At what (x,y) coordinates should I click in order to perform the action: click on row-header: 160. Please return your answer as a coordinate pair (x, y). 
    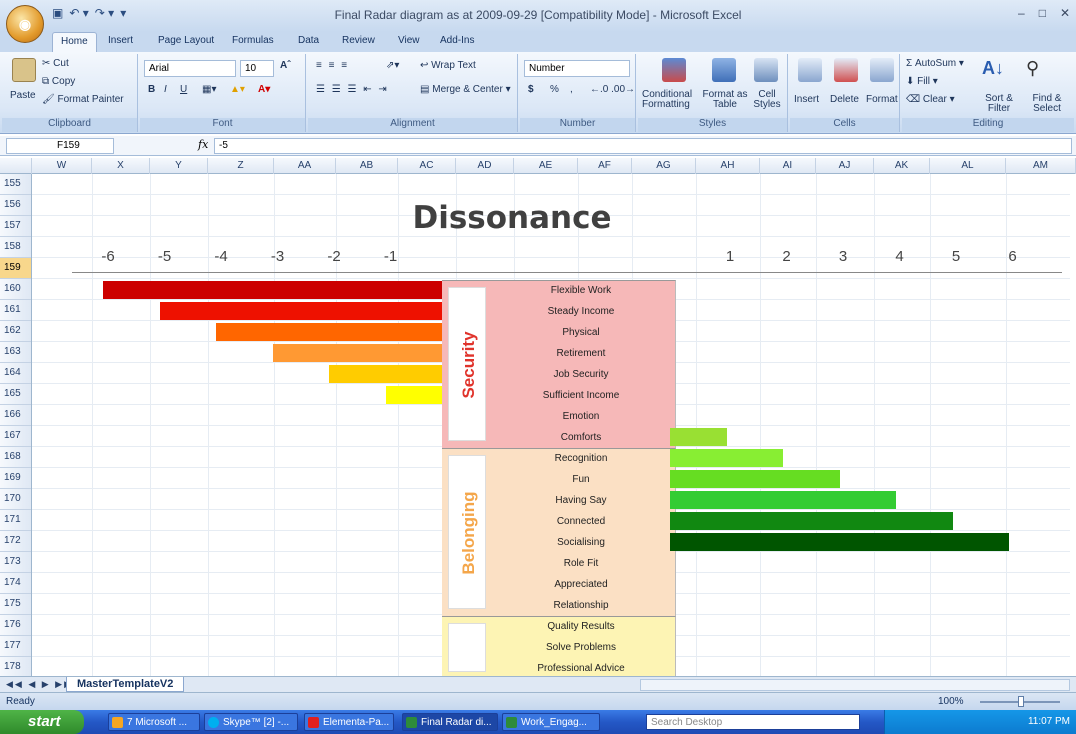
    Looking at the image, I should click on (15, 289).